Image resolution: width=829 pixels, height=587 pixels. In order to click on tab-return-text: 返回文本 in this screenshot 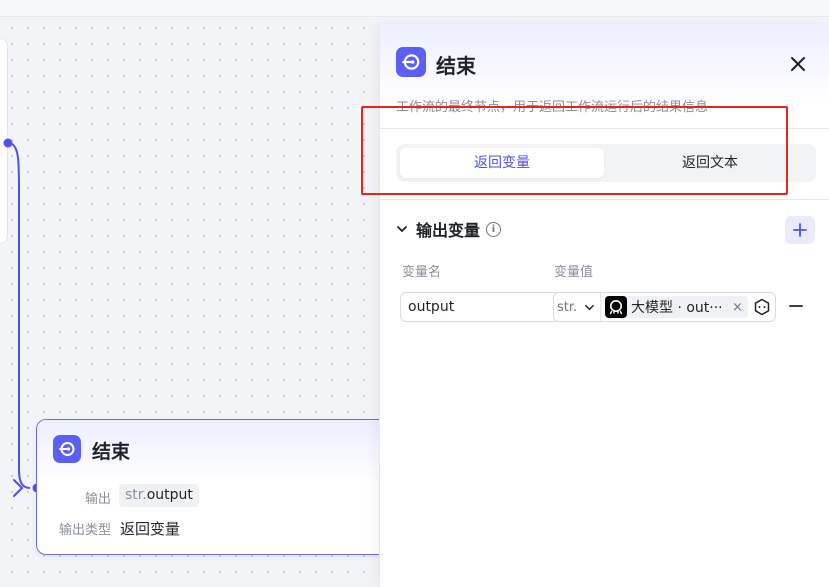, I will do `click(710, 163)`.